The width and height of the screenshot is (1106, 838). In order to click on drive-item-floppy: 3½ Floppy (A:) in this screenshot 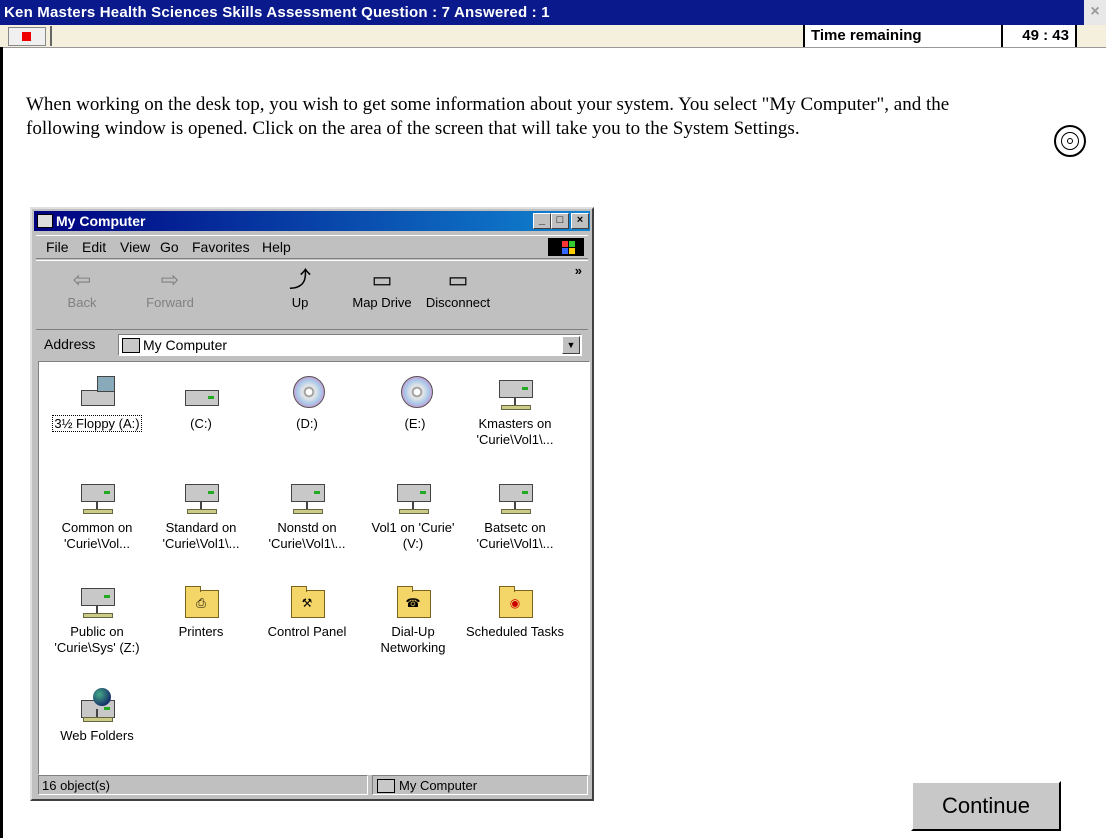, I will do `click(97, 404)`.